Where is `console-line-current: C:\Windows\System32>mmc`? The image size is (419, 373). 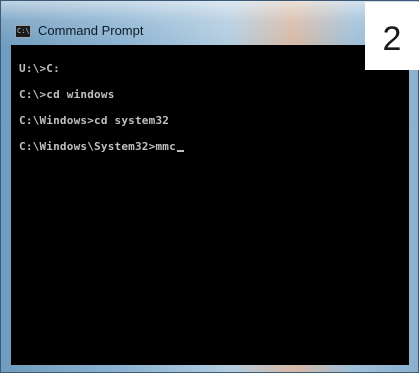 console-line-current: C:\Windows\System32>mmc is located at coordinates (101, 146).